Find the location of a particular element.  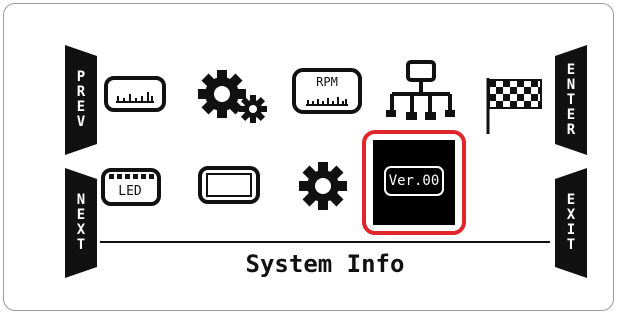

tab-letter: I is located at coordinates (571, 230).